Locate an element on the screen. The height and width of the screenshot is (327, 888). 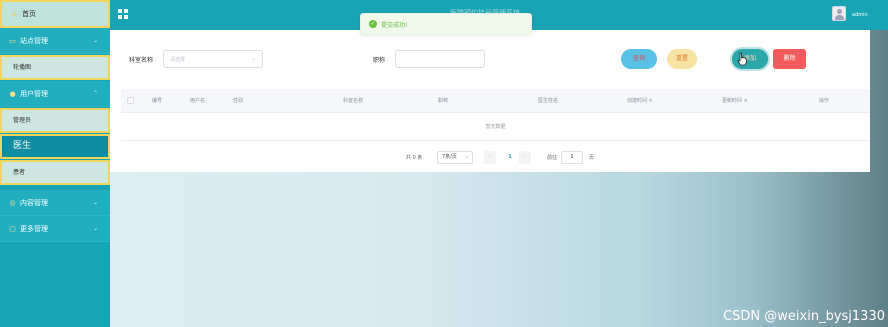
home-icon: ⌂ is located at coordinates (14, 14).